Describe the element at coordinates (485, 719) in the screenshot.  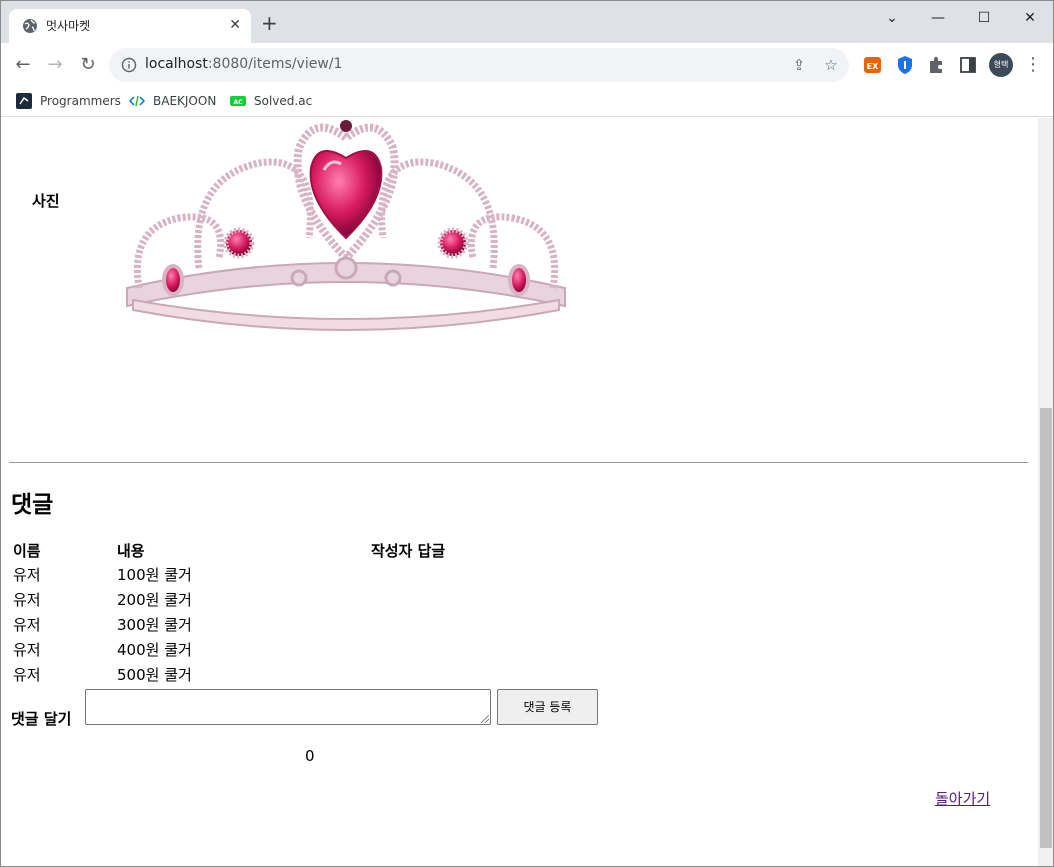
I see `resize-grip-icon` at that location.